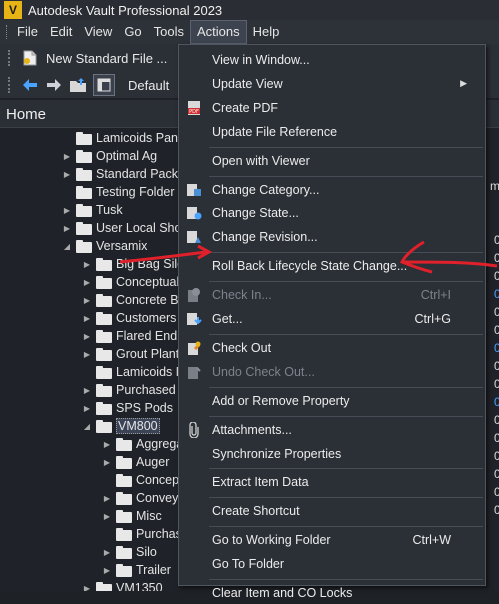 The width and height of the screenshot is (499, 604). What do you see at coordinates (30, 58) in the screenshot?
I see `new-file-icon` at bounding box center [30, 58].